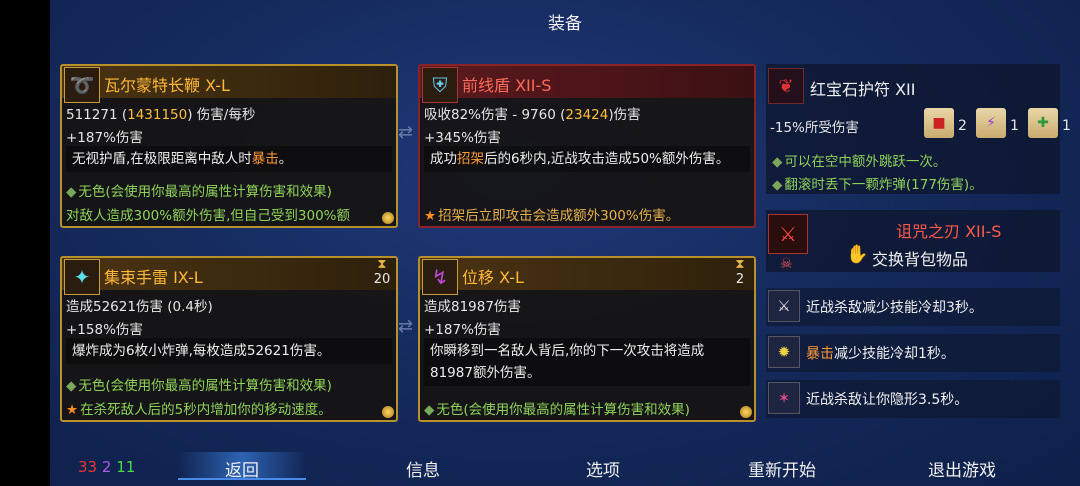  I want to click on shield-bonus: +345%伤害, so click(462, 138).